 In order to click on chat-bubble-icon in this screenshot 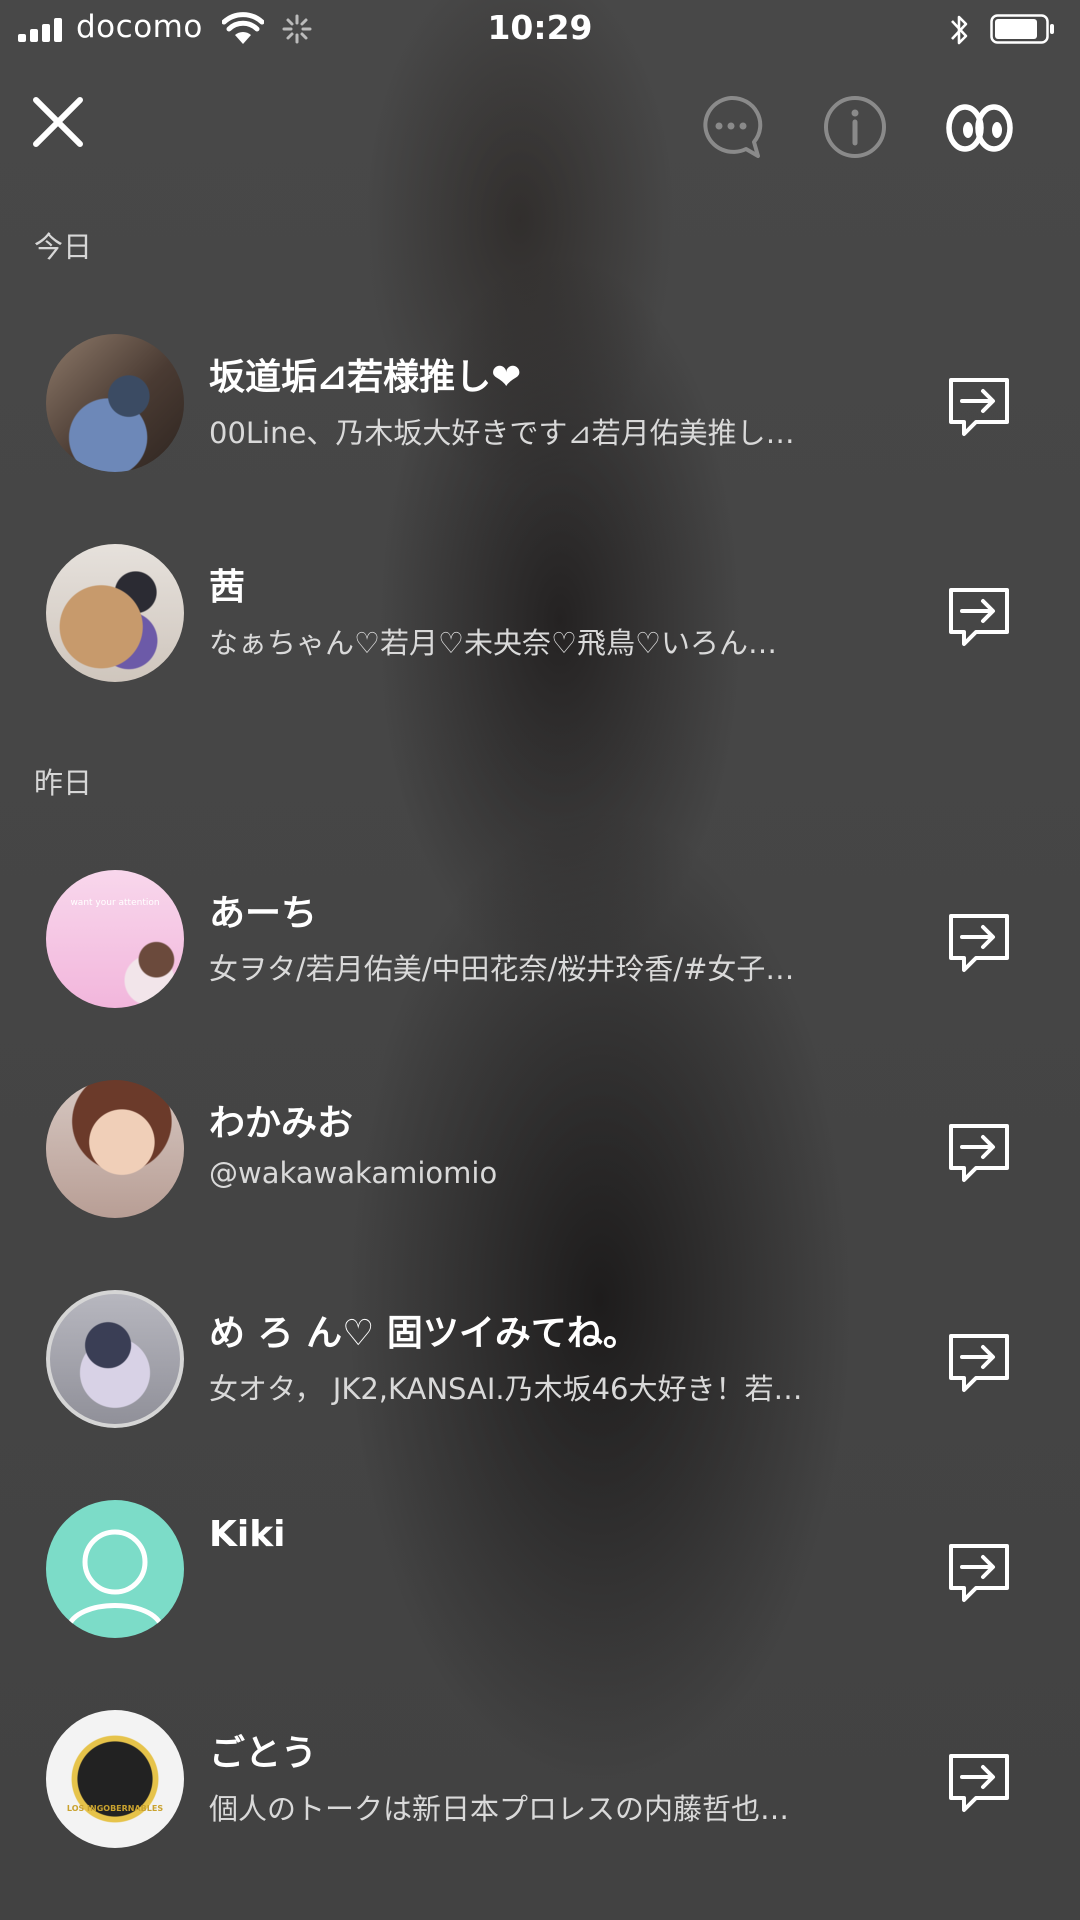, I will do `click(733, 126)`.